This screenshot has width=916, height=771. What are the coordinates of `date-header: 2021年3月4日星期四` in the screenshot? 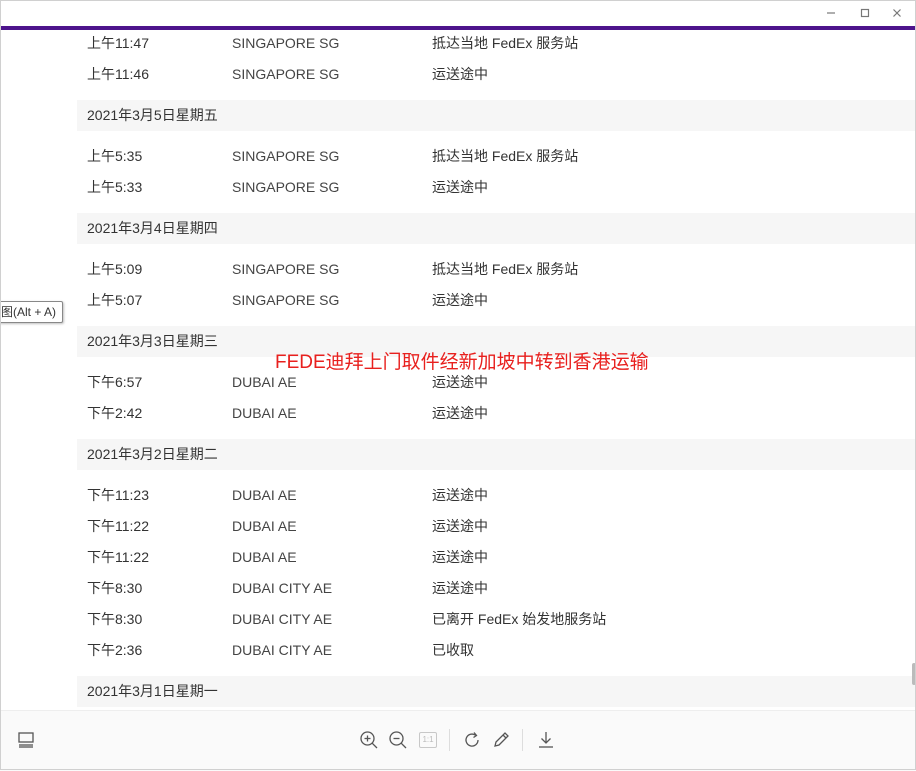 It's located at (496, 228).